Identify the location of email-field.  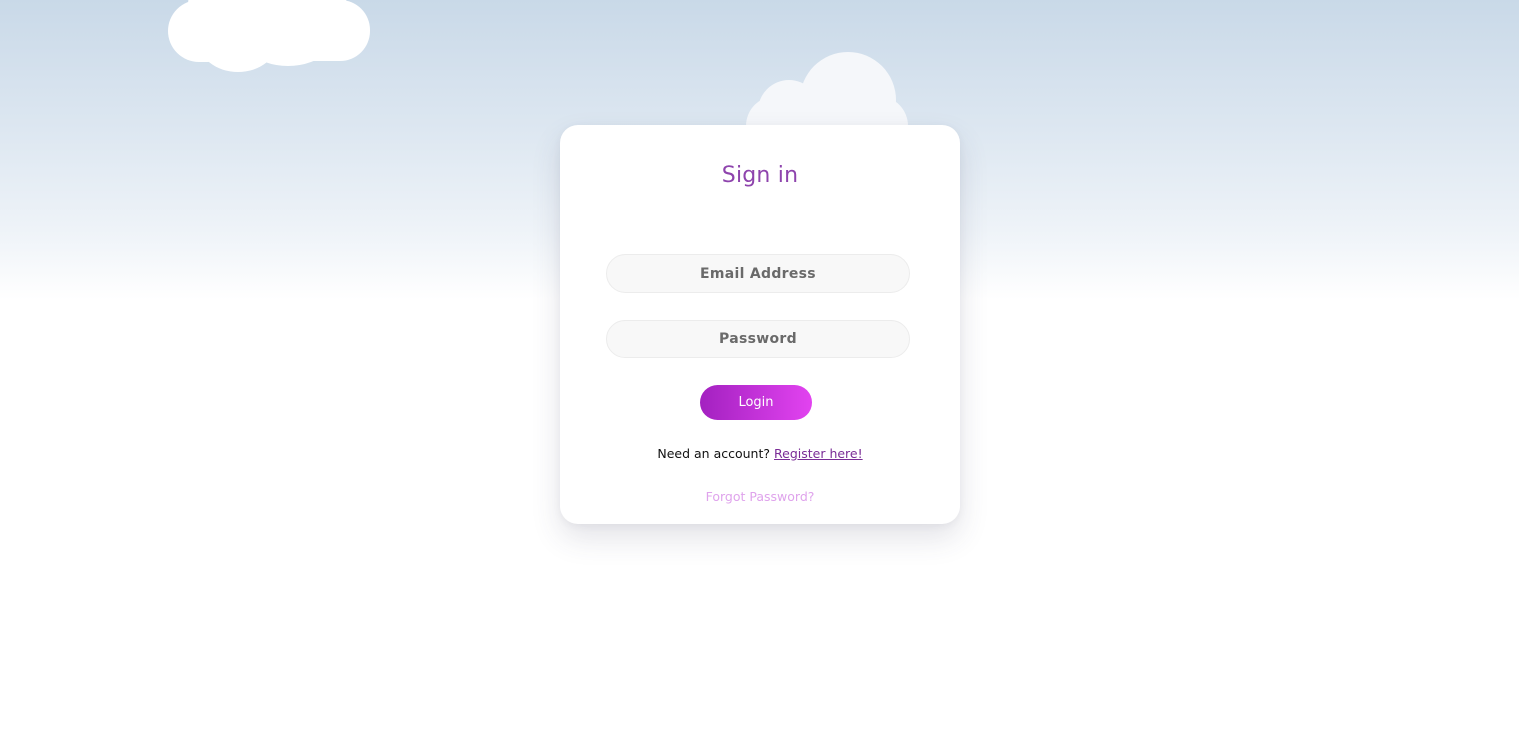
(758, 273).